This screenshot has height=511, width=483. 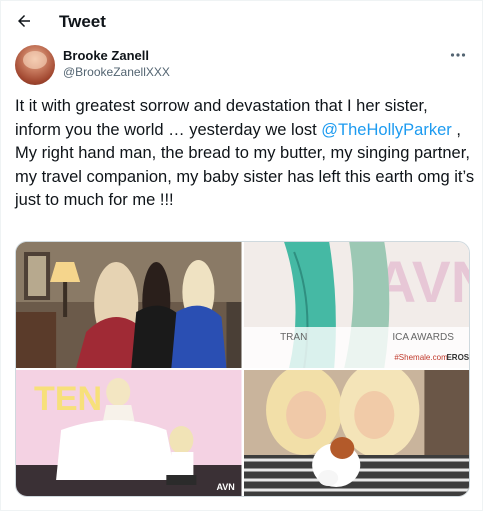 What do you see at coordinates (241, 22) in the screenshot?
I see `top-bar: Tweet` at bounding box center [241, 22].